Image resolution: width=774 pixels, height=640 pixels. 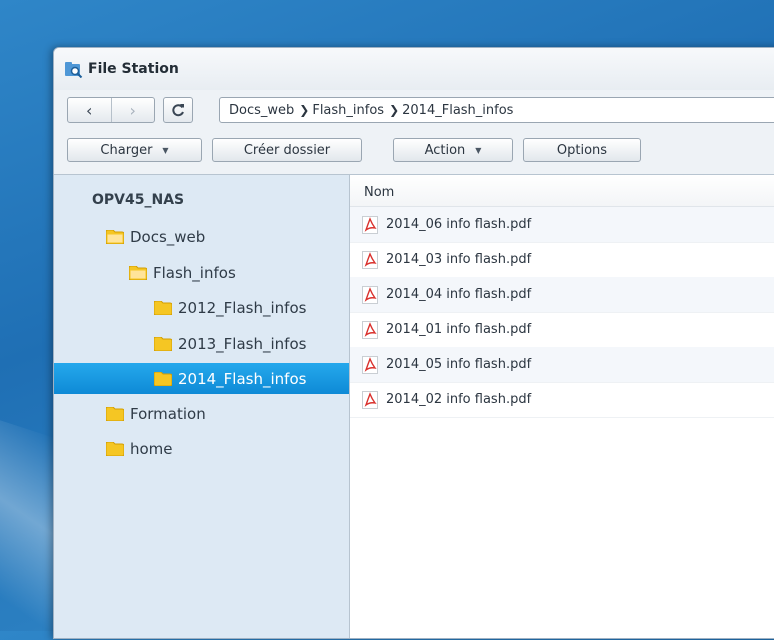 I want to click on tree-item-2013-flash-infos: 2013_Flash_infos, so click(x=230, y=343).